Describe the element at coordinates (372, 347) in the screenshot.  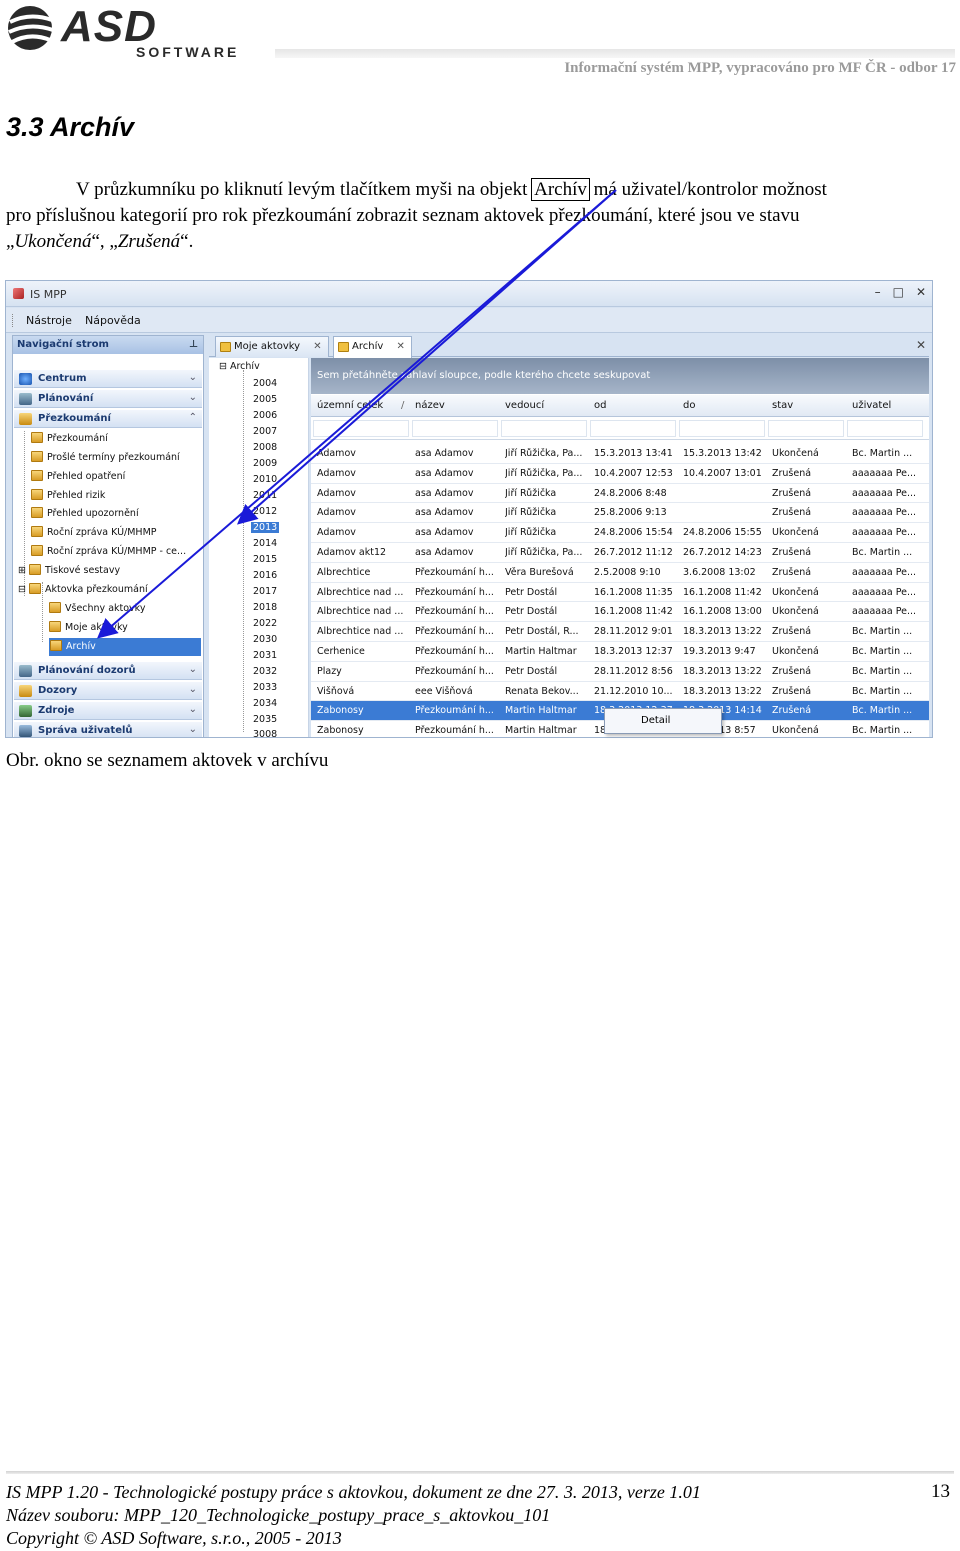
I see `tab-archiv: Archív ✕` at that location.